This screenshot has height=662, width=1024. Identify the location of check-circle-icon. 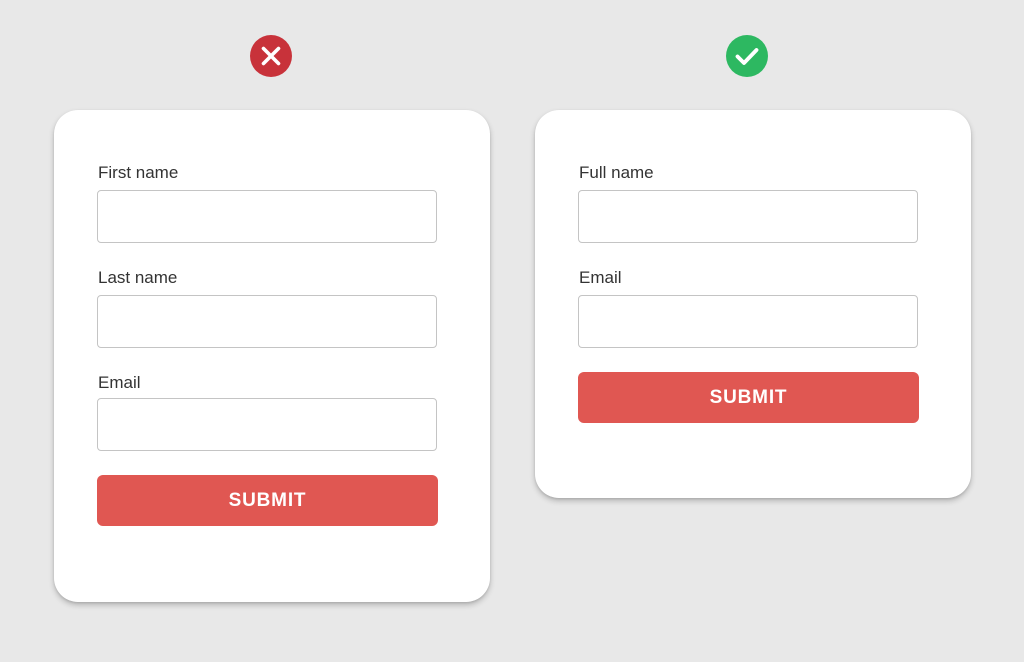
(747, 56).